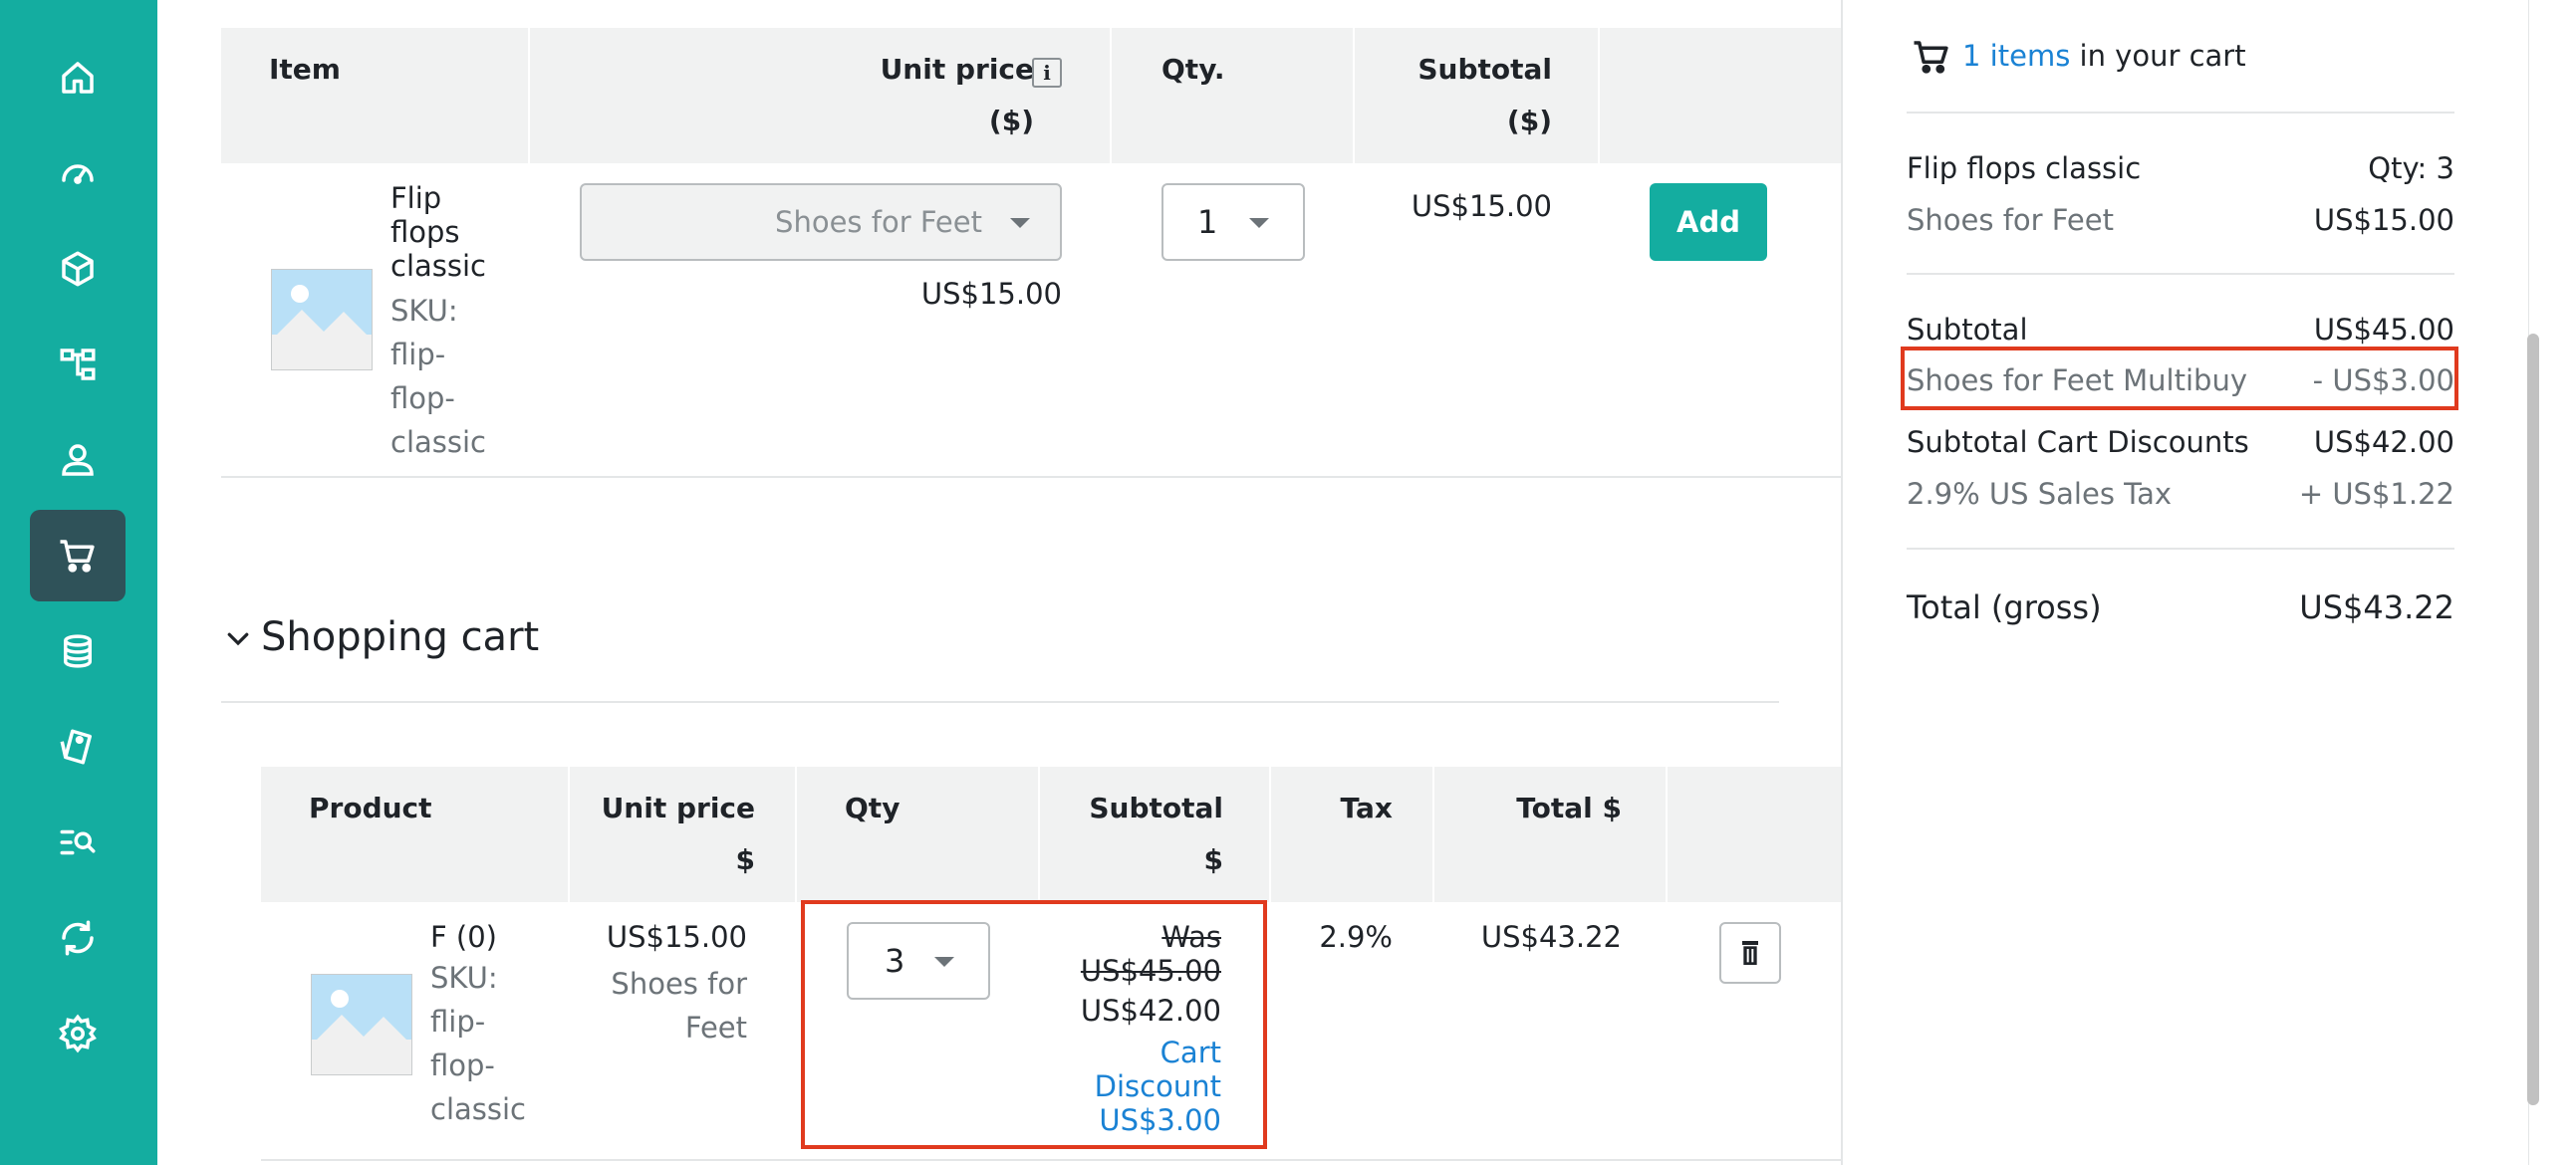 This screenshot has height=1165, width=2576. What do you see at coordinates (2376, 607) in the screenshot?
I see `summary-total-value: US$43.22` at bounding box center [2376, 607].